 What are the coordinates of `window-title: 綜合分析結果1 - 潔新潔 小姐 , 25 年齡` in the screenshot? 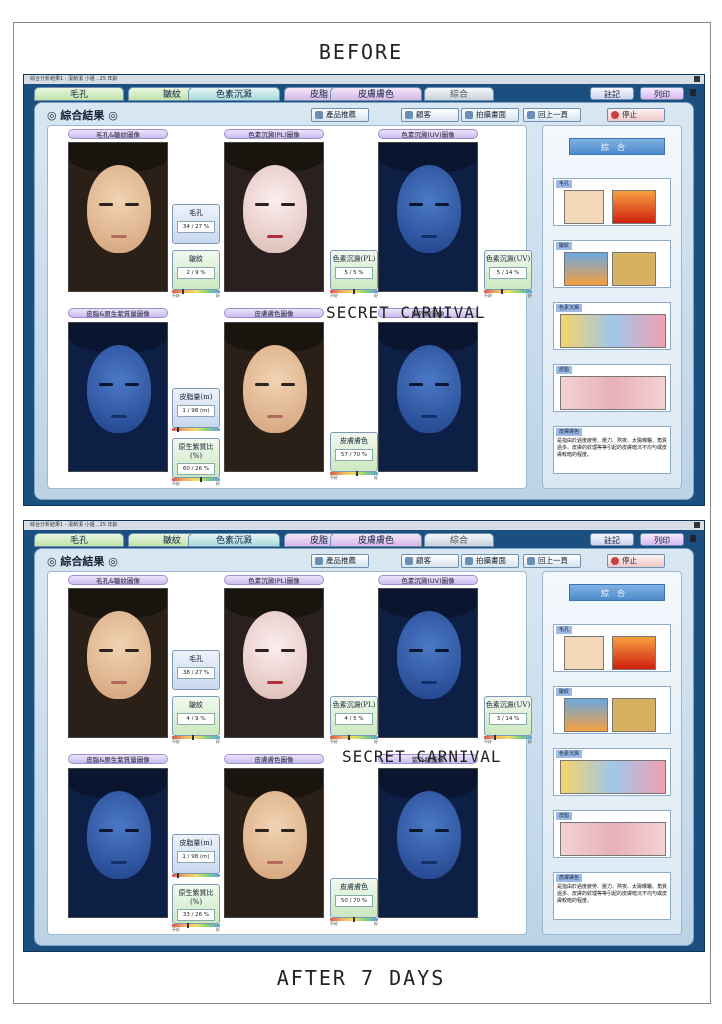 It's located at (74, 525).